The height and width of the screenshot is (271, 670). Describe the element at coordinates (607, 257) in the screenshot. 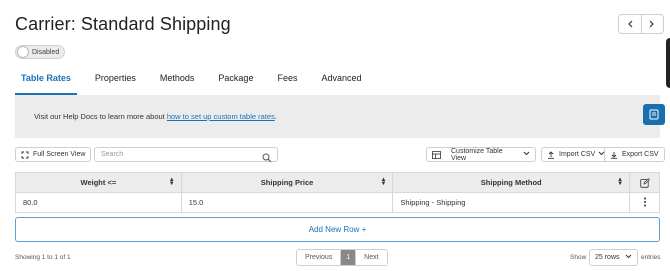

I see `rows-per-page-value: 25 rows` at that location.